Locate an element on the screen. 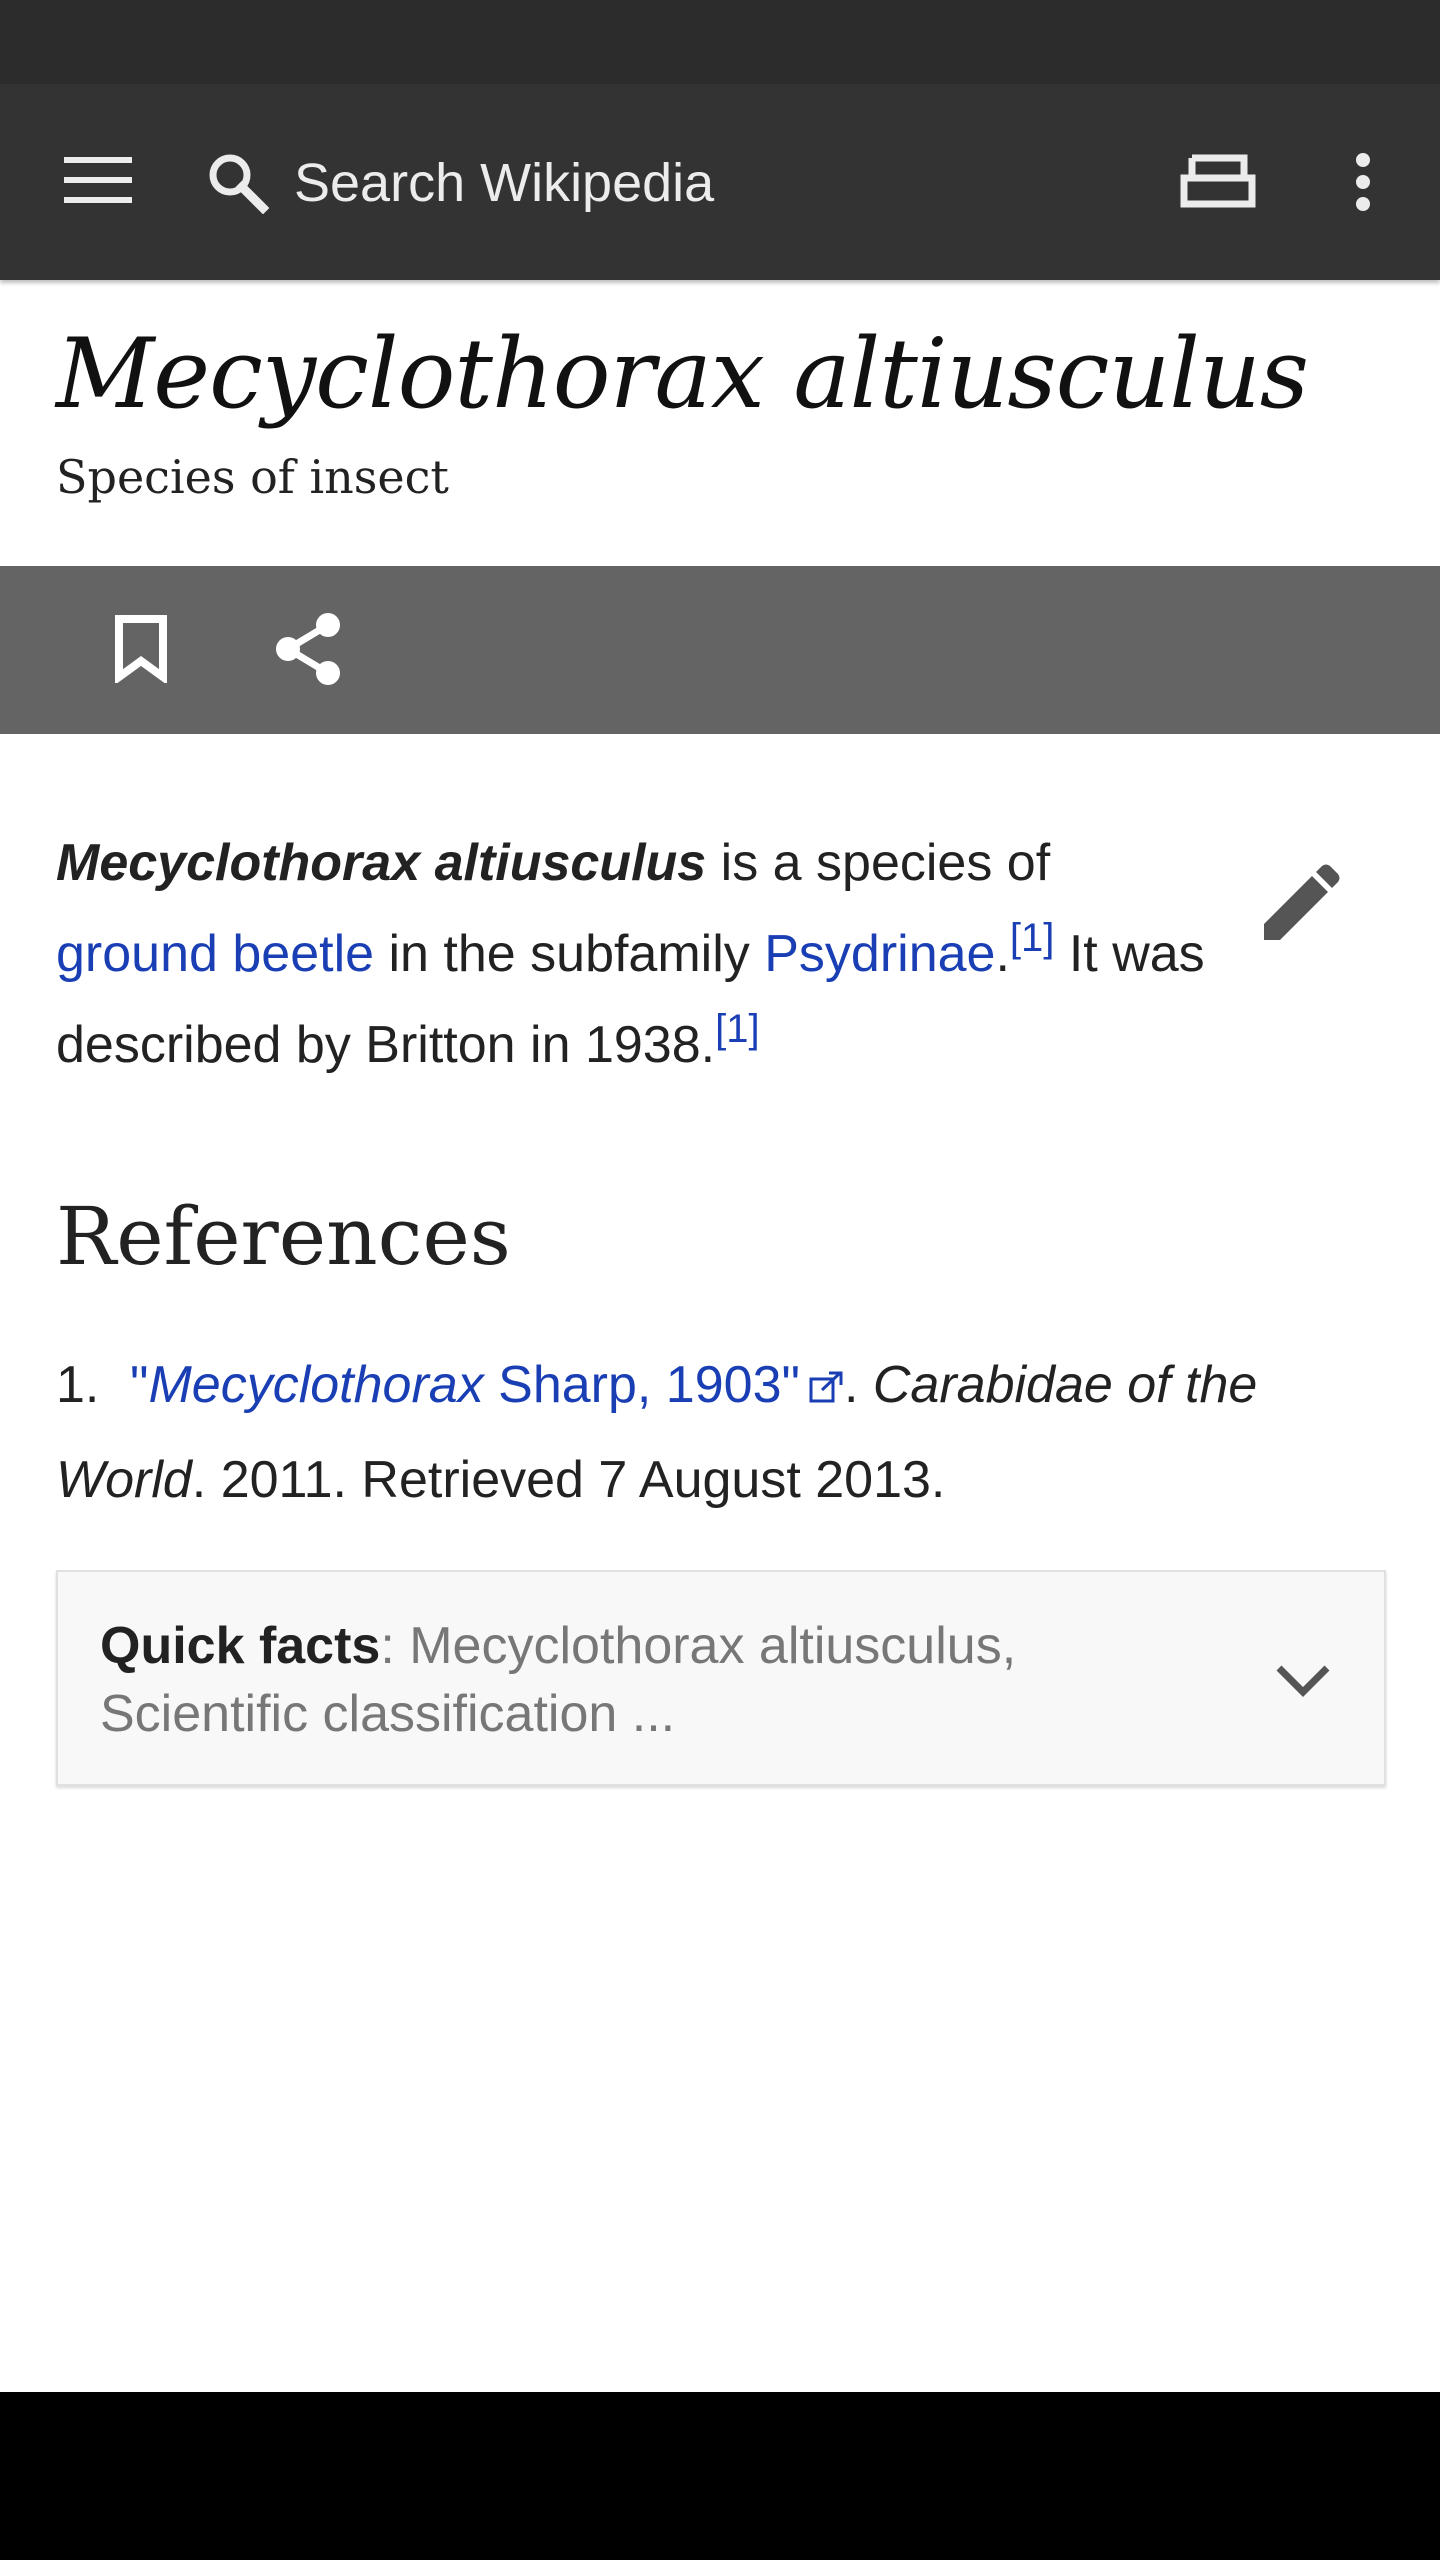  tabs-icon is located at coordinates (1218, 182).